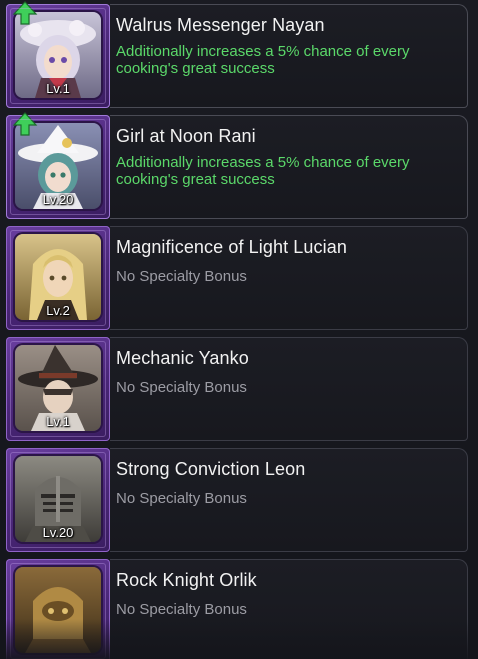  I want to click on armored-knight-helmet-portrait: Lv.20, so click(58, 499).